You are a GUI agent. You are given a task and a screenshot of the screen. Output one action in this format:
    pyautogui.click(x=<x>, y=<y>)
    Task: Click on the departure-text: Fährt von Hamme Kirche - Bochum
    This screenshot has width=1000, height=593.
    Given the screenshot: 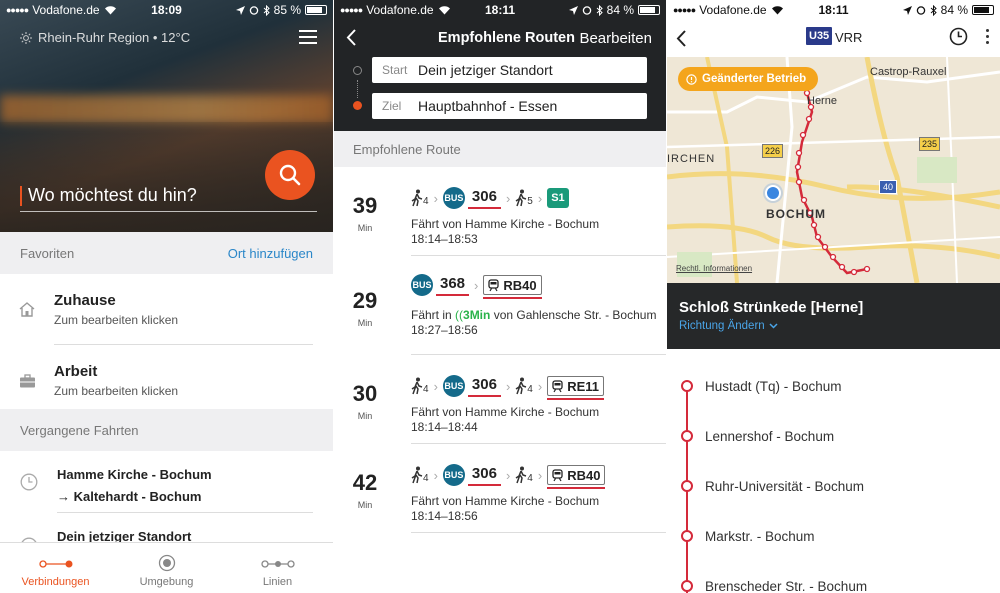 What is the action you would take?
    pyautogui.click(x=505, y=412)
    